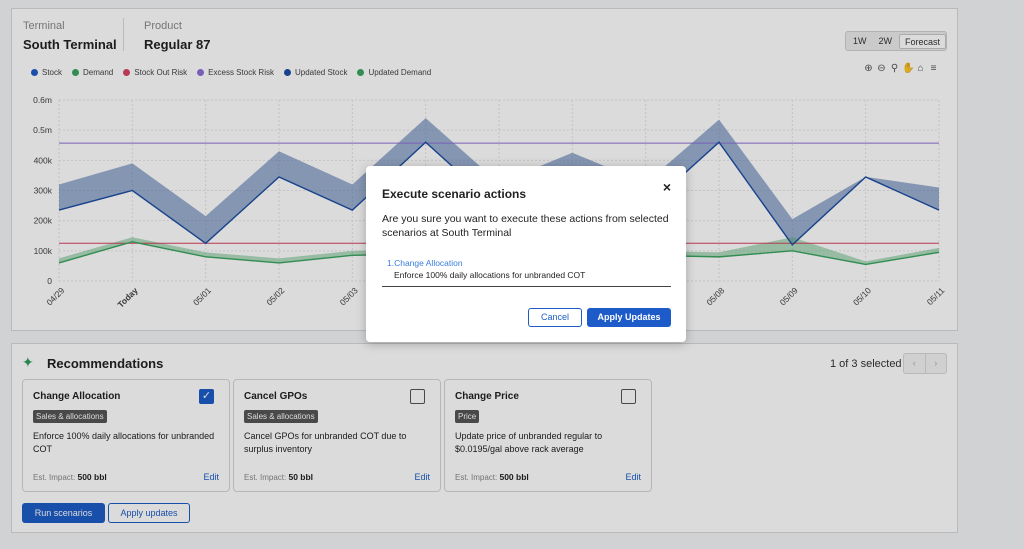 The image size is (1024, 549). I want to click on modal-cancel-button: Cancel, so click(555, 317).